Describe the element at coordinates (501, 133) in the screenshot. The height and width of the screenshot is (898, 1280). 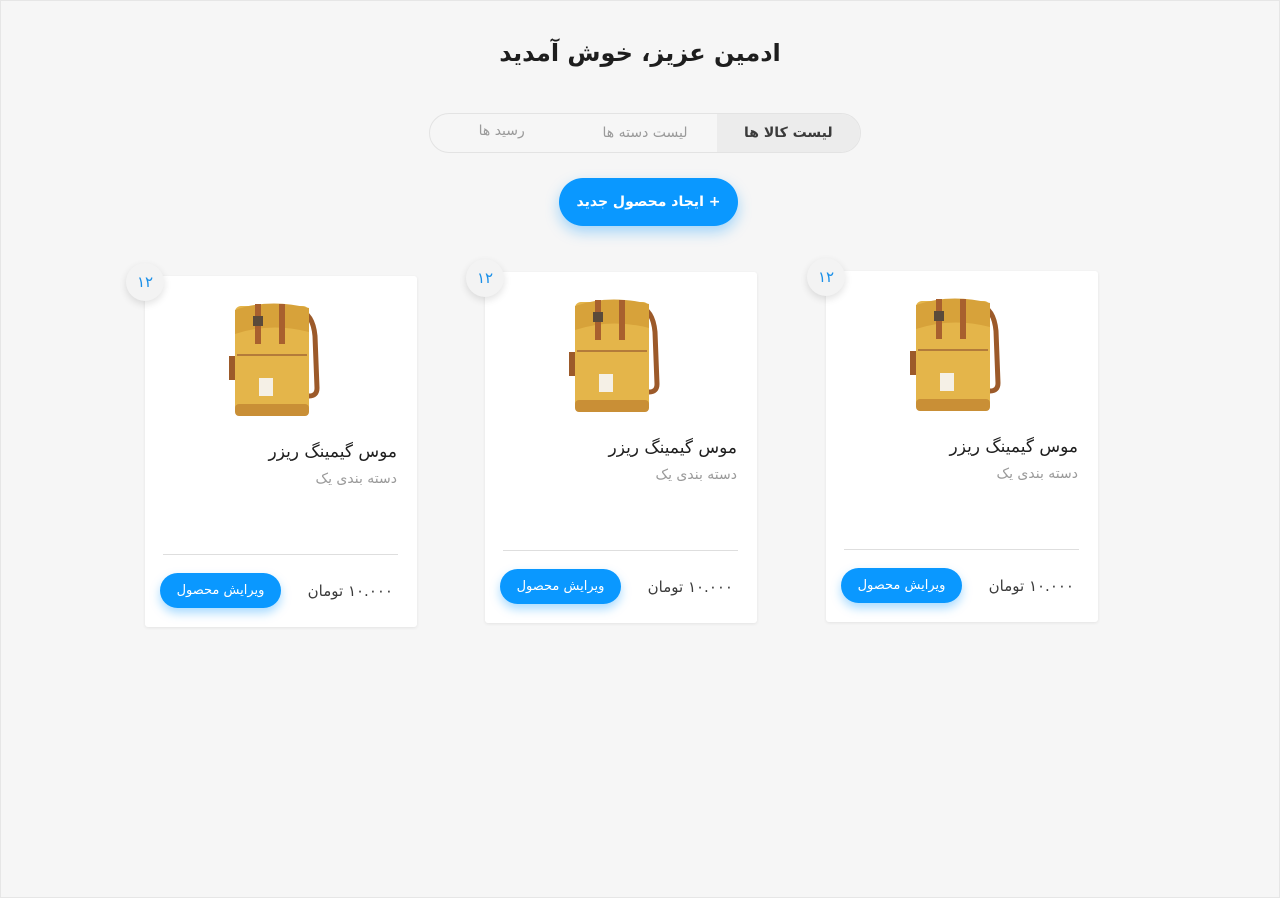
I see `tab-receipts: رسید ها` at that location.